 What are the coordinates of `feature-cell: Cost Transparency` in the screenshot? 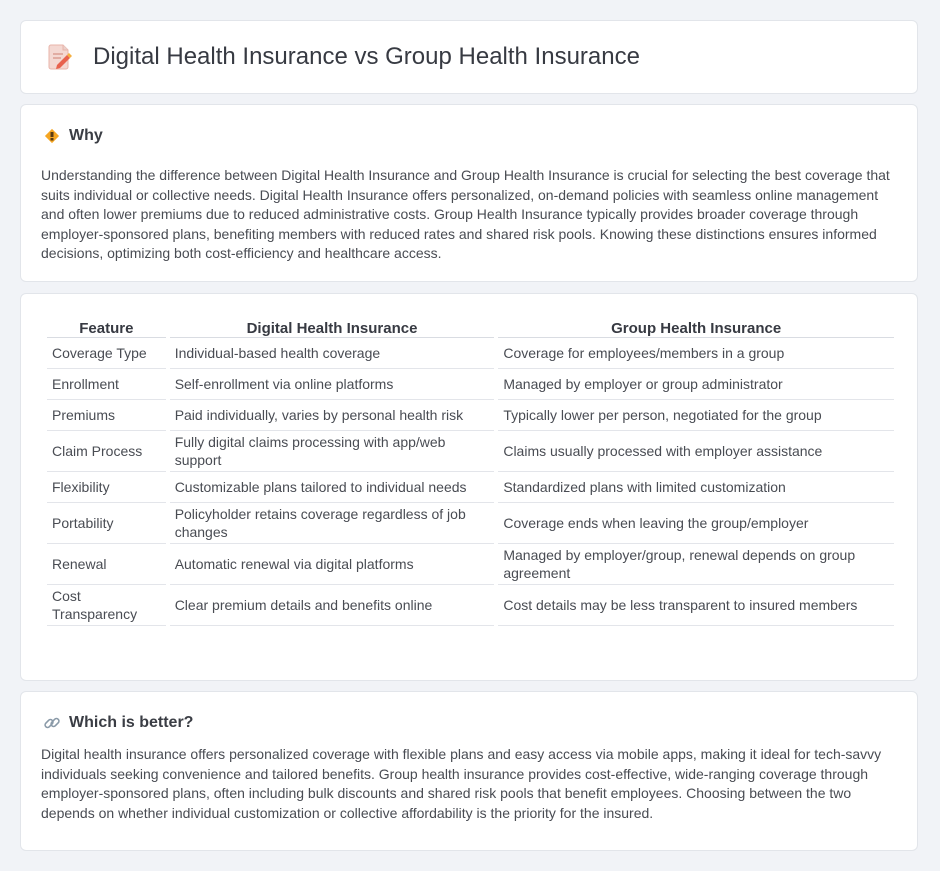 It's located at (106, 605).